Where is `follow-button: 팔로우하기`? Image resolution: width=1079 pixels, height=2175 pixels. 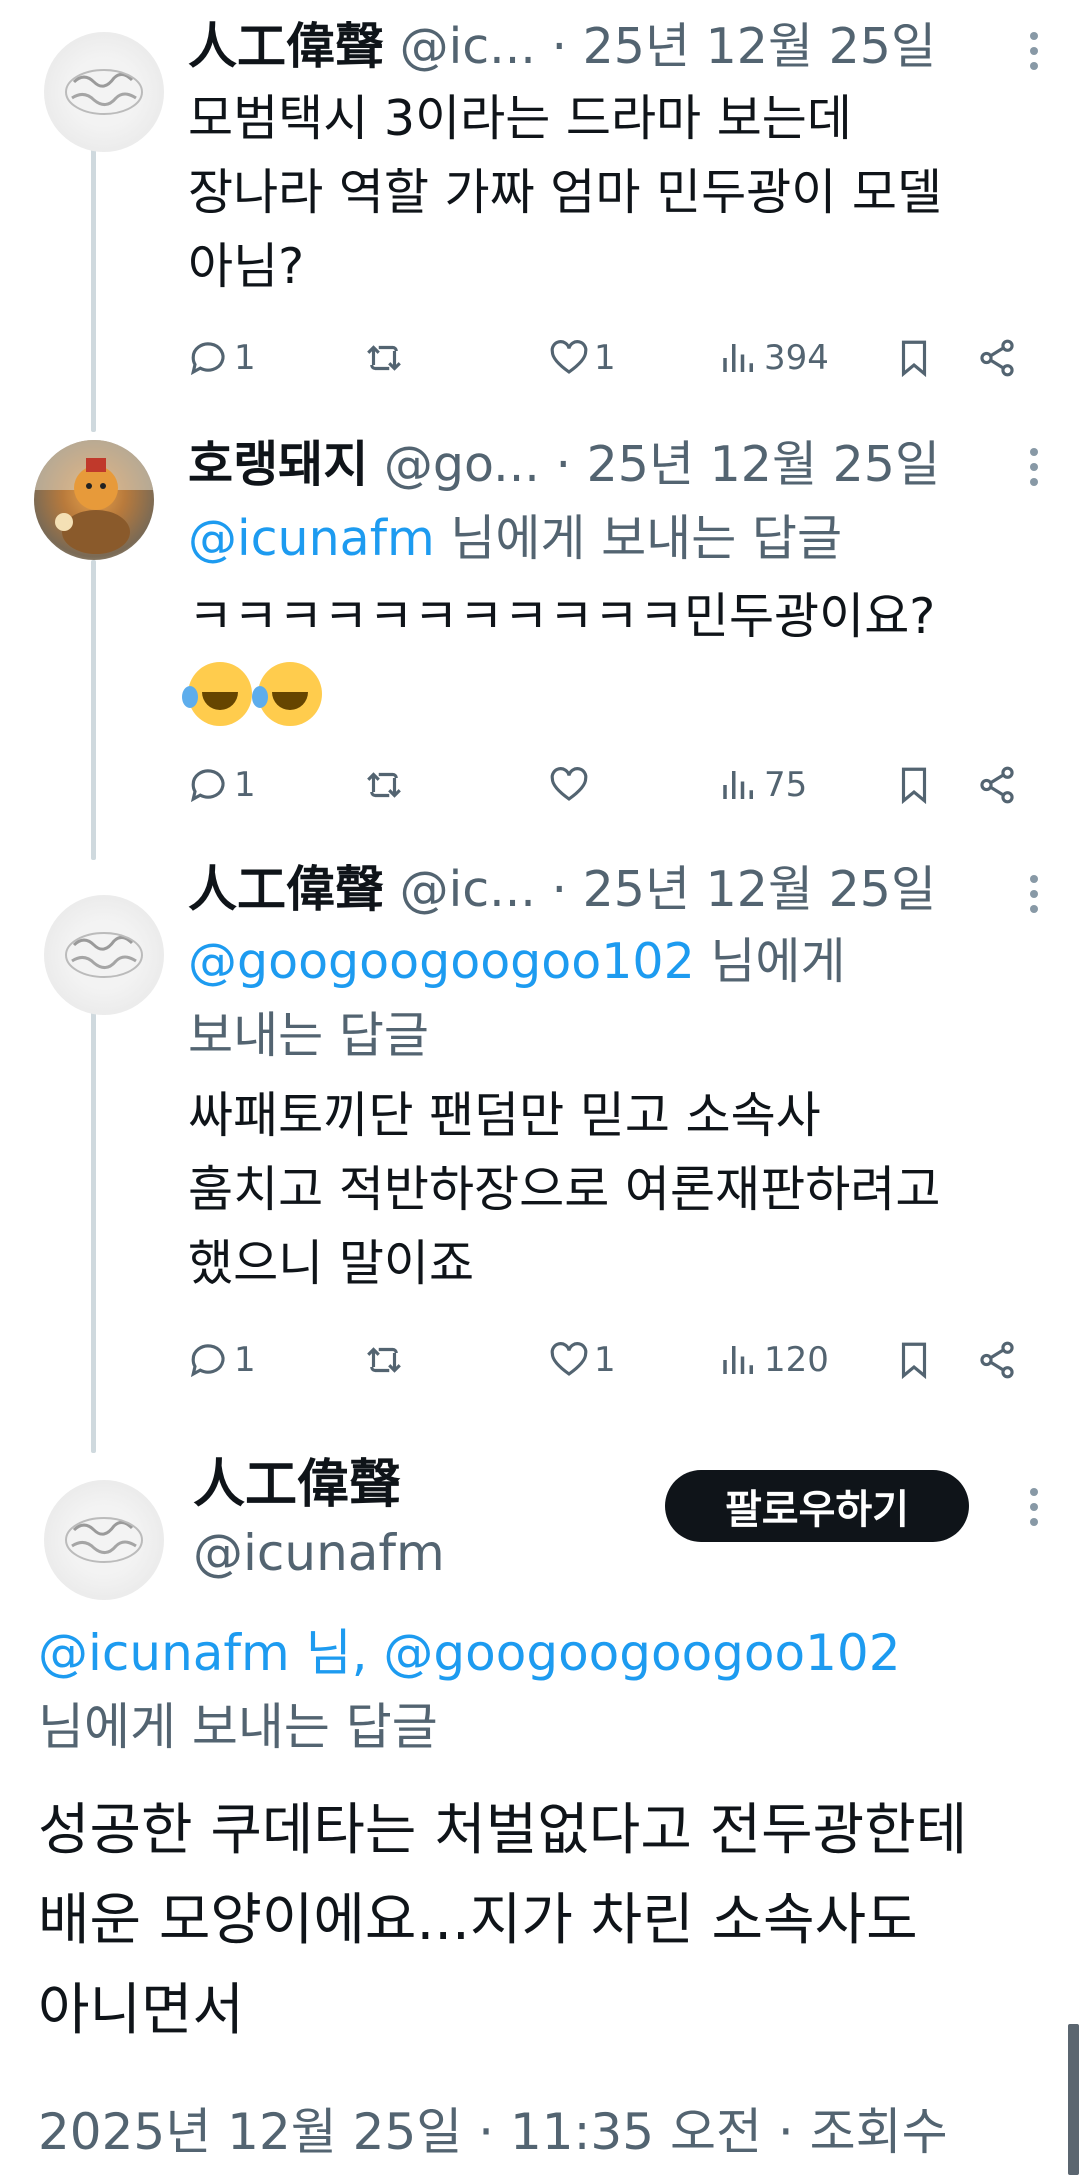 follow-button: 팔로우하기 is located at coordinates (817, 1506).